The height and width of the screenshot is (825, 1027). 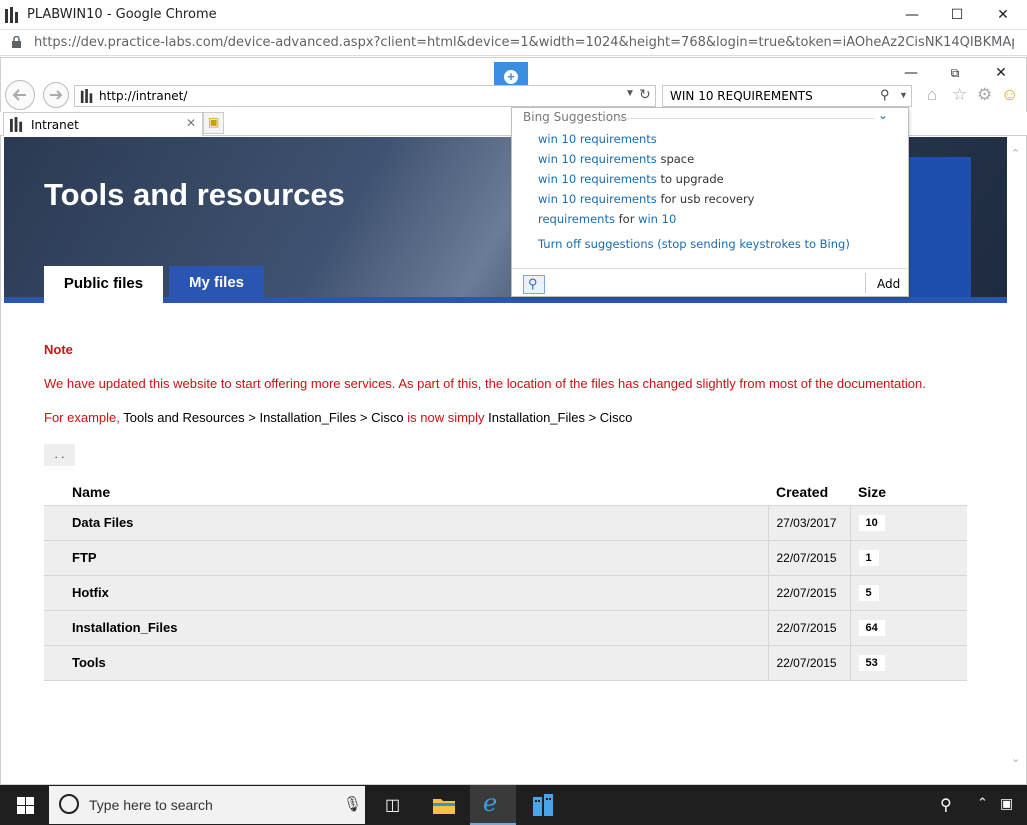 What do you see at coordinates (1015, 758) in the screenshot?
I see `scroll-down-icon: ⌄` at bounding box center [1015, 758].